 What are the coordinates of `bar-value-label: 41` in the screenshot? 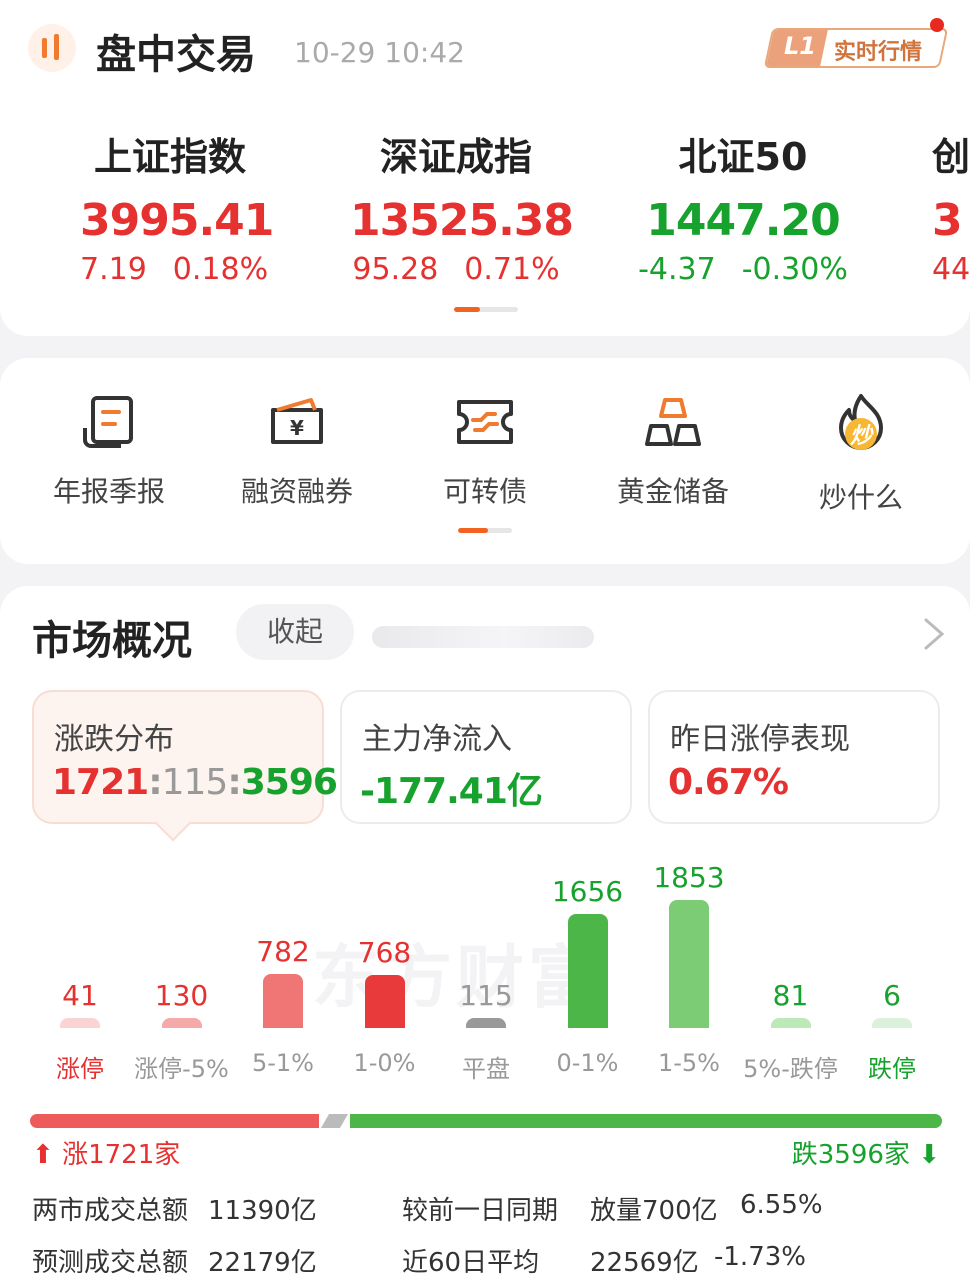 It's located at (80, 995).